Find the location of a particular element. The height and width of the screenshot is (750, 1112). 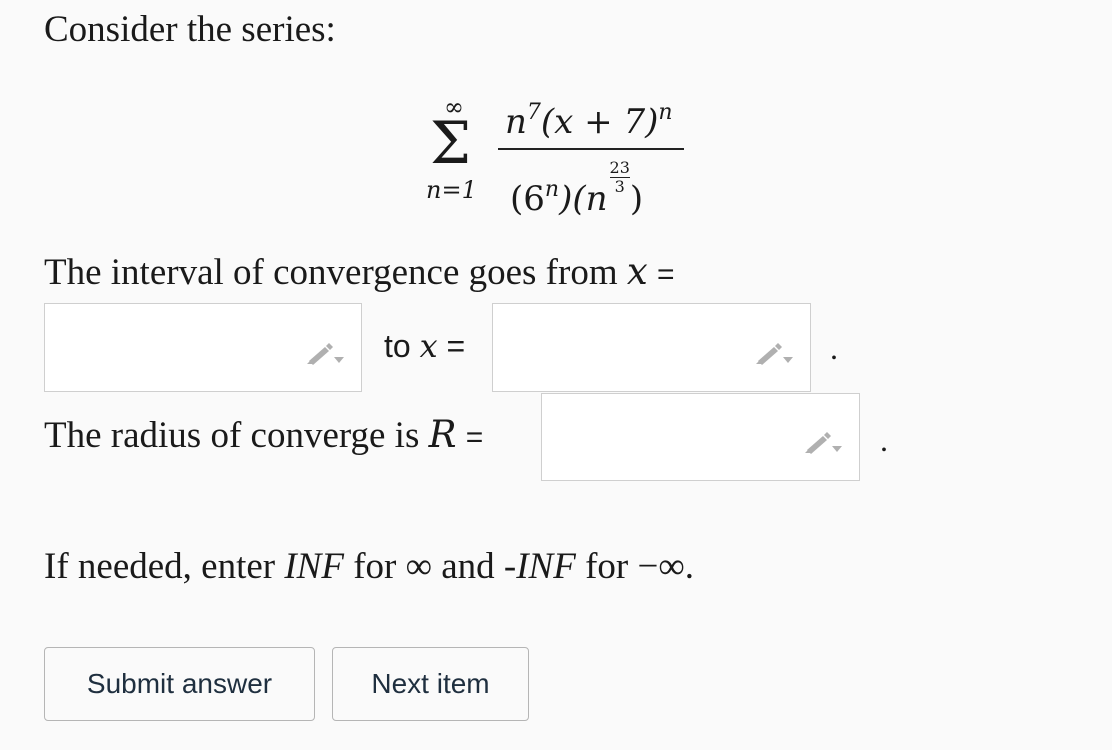

interval-period: . is located at coordinates (834, 348).